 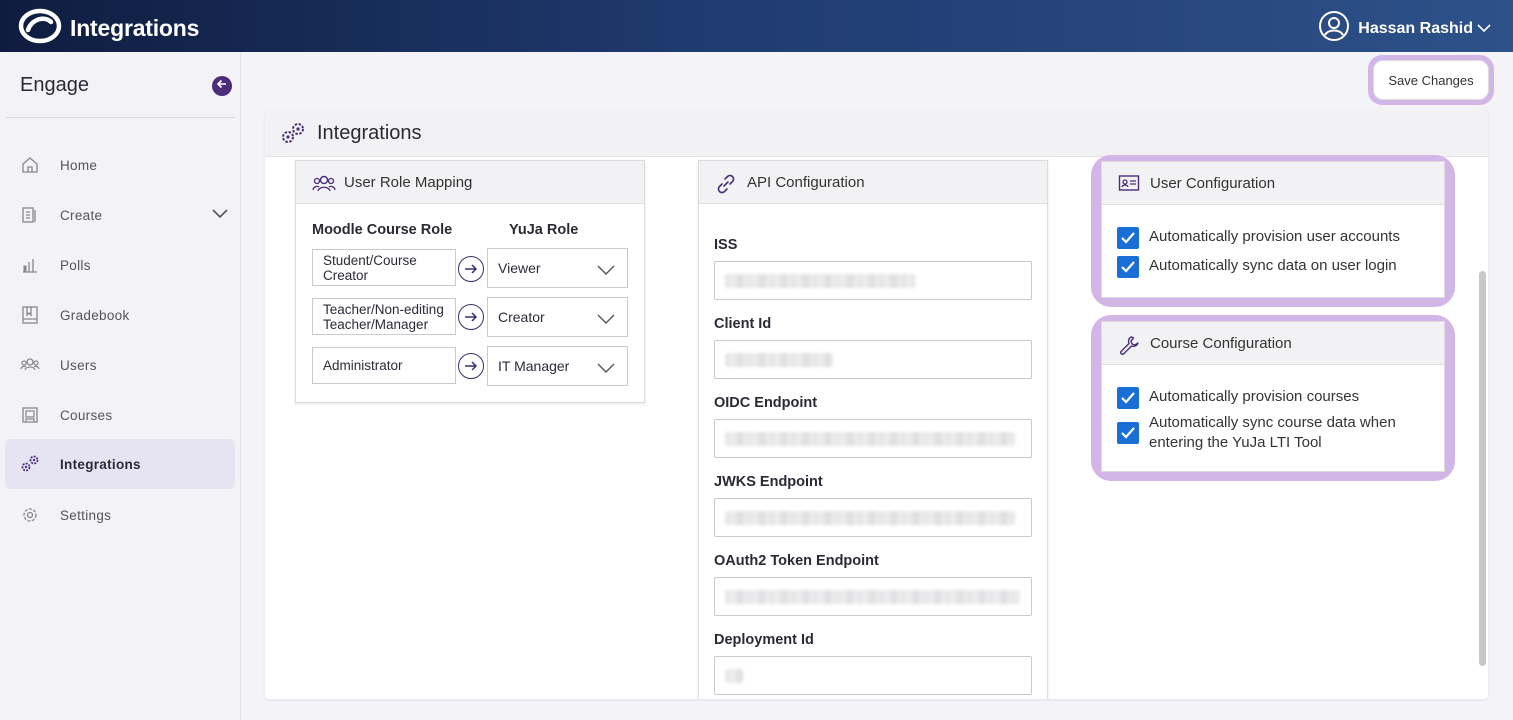 What do you see at coordinates (876, 133) in the screenshot?
I see `panel-header: Integrations` at bounding box center [876, 133].